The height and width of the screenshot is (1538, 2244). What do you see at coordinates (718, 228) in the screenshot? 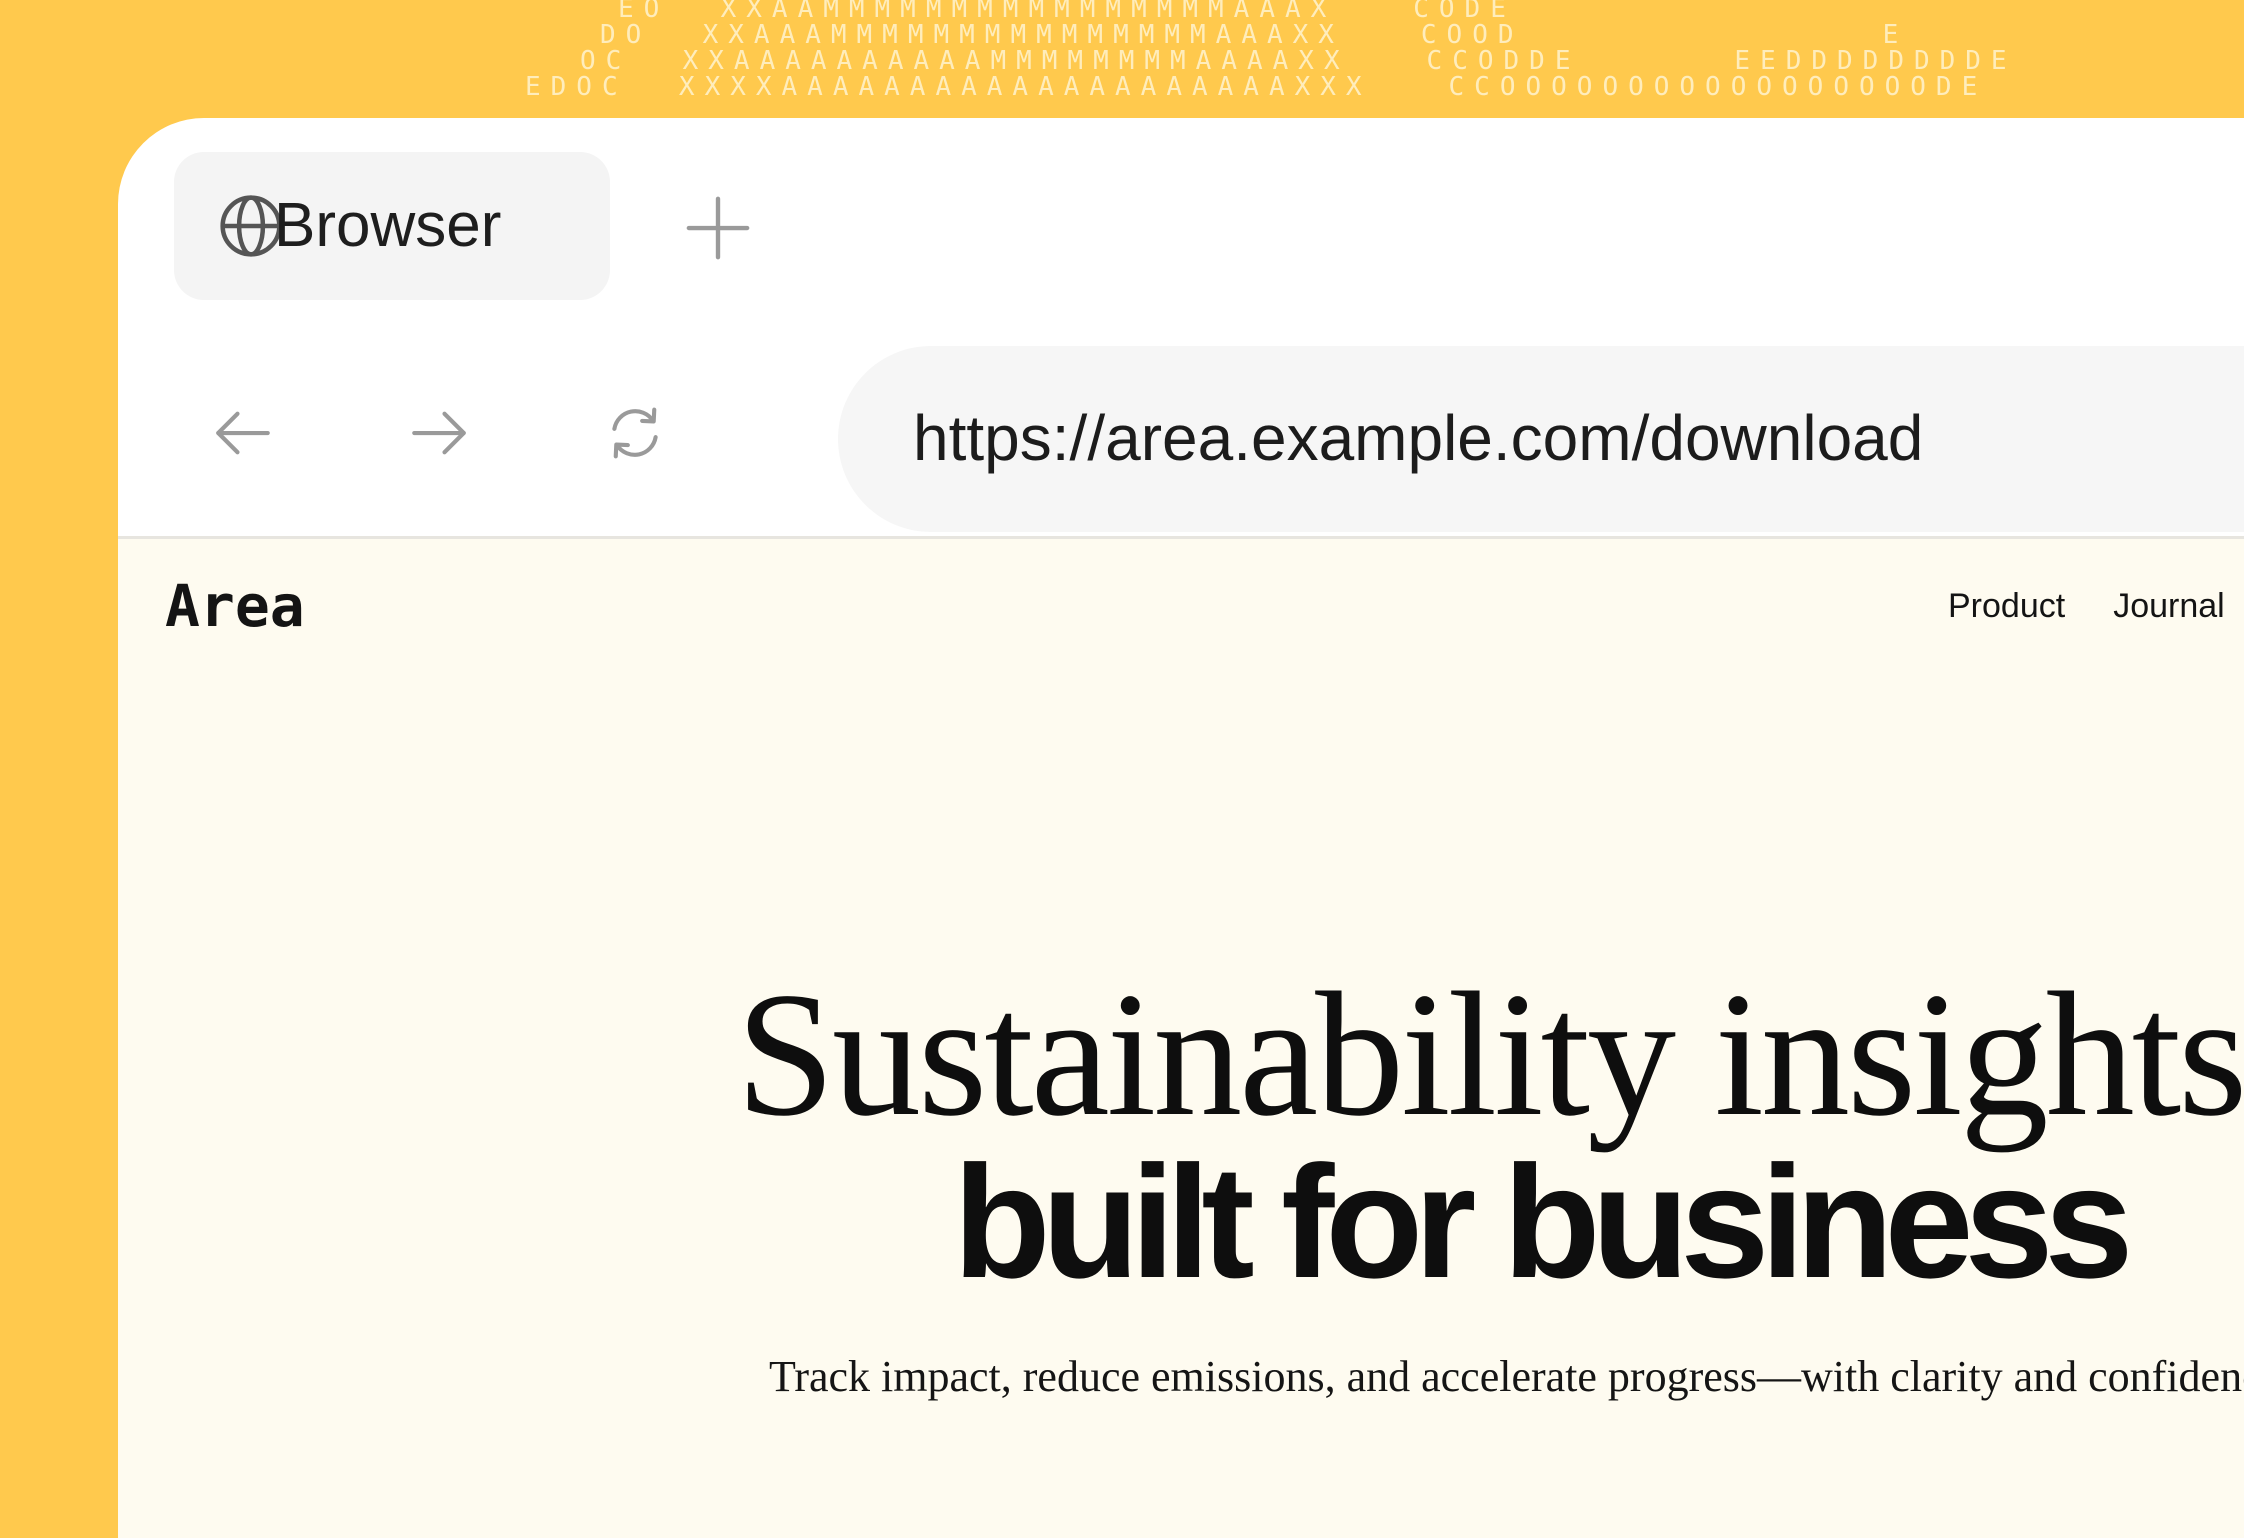
I see `plus-icon` at bounding box center [718, 228].